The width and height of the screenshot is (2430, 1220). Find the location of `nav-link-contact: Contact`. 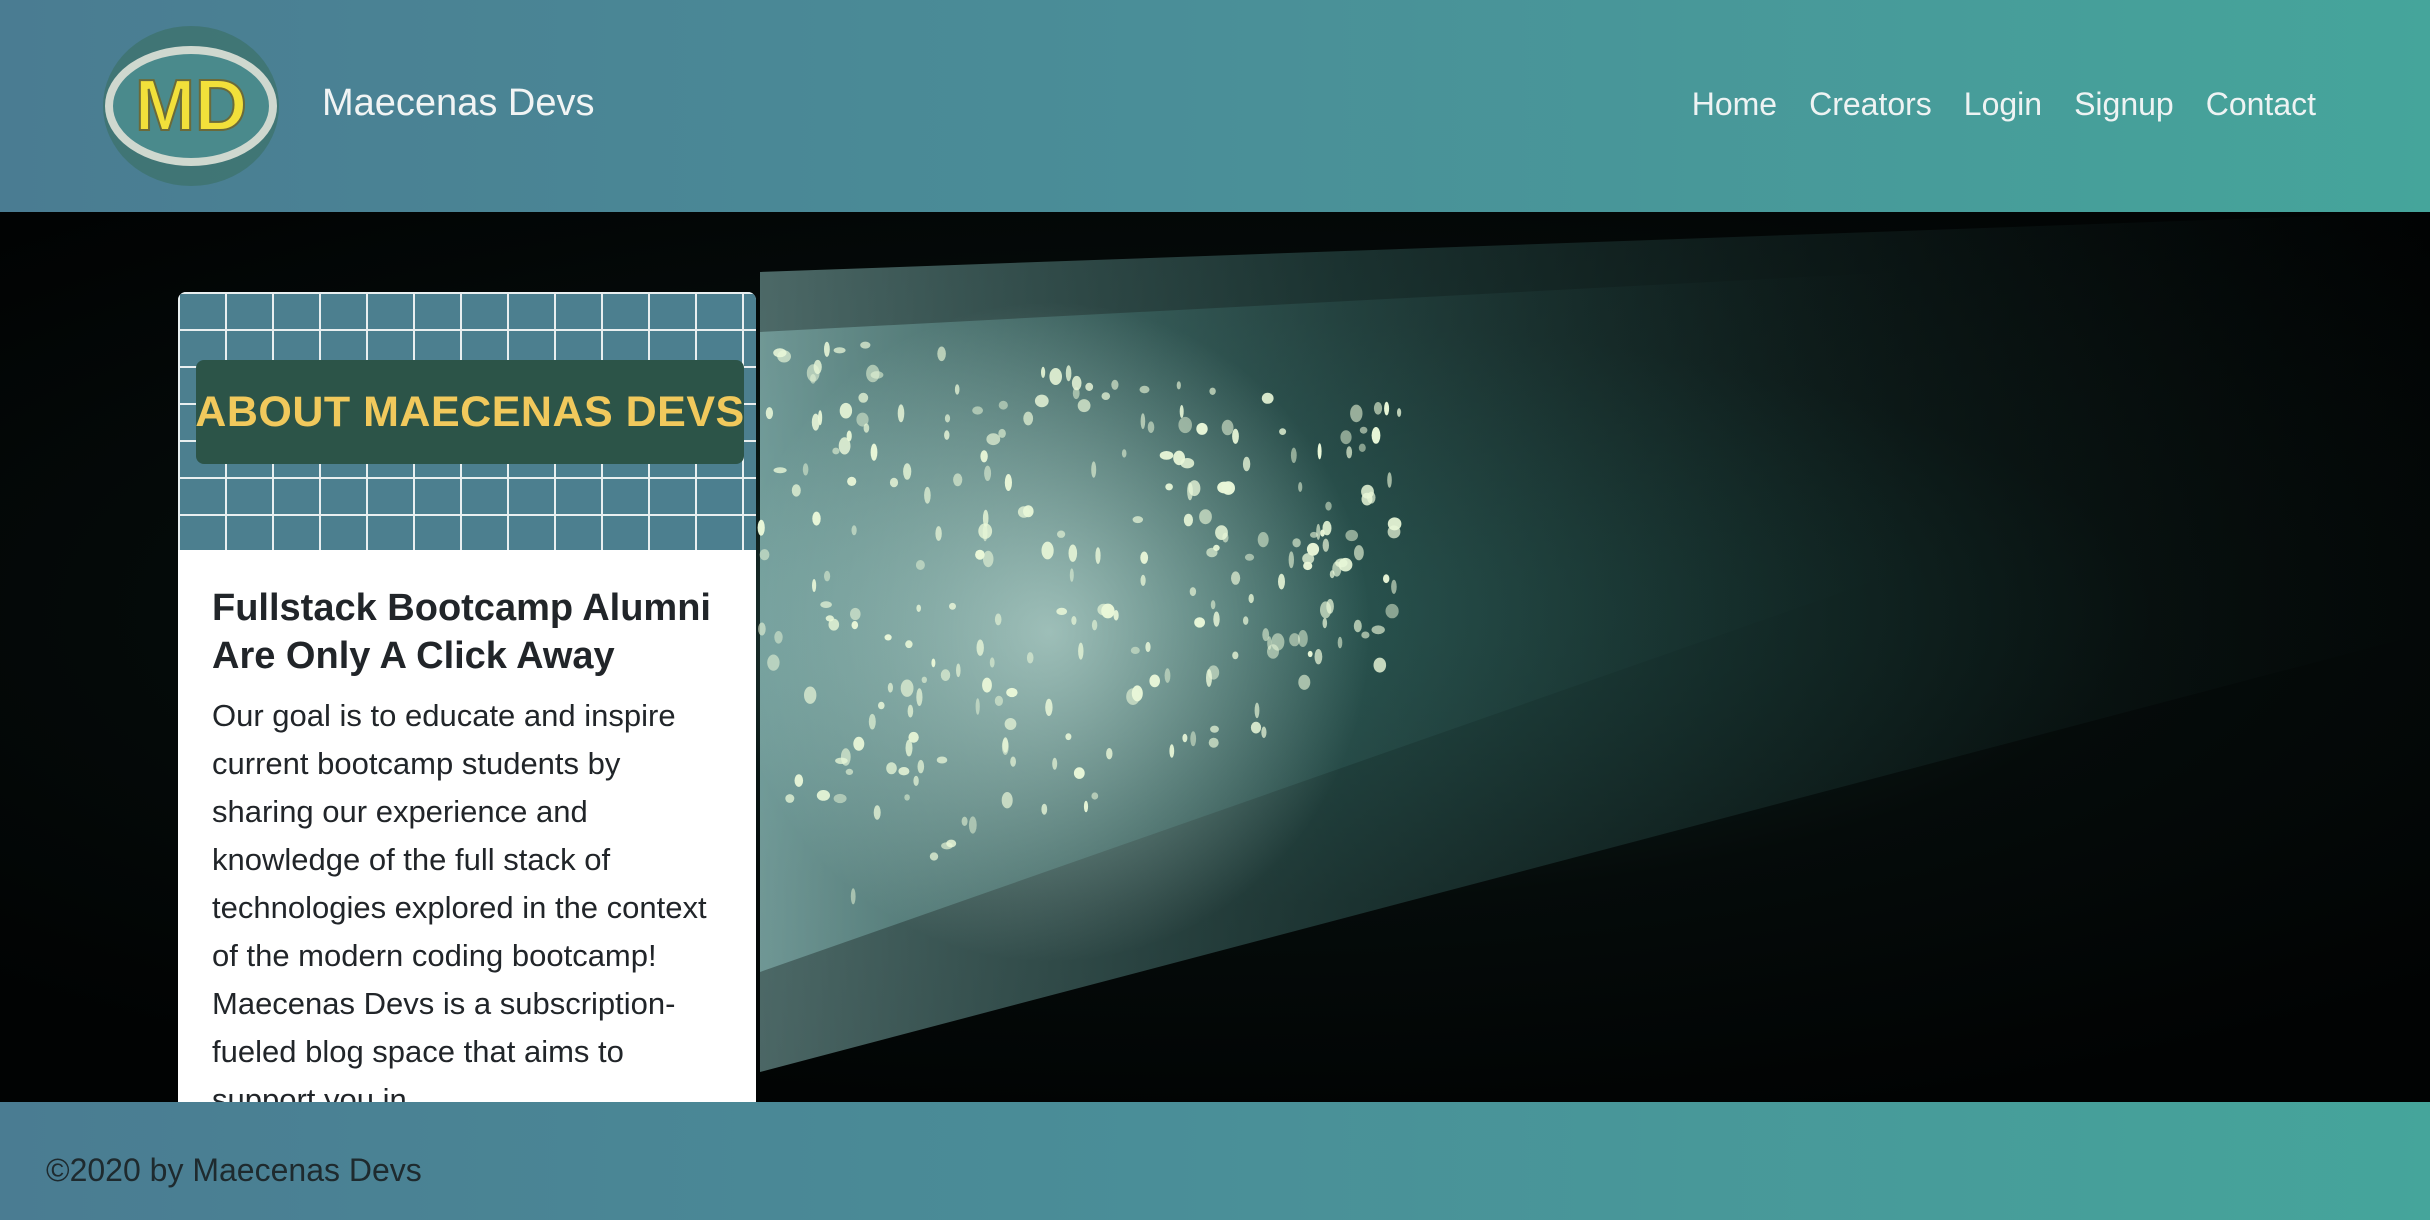

nav-link-contact: Contact is located at coordinates (2261, 104).